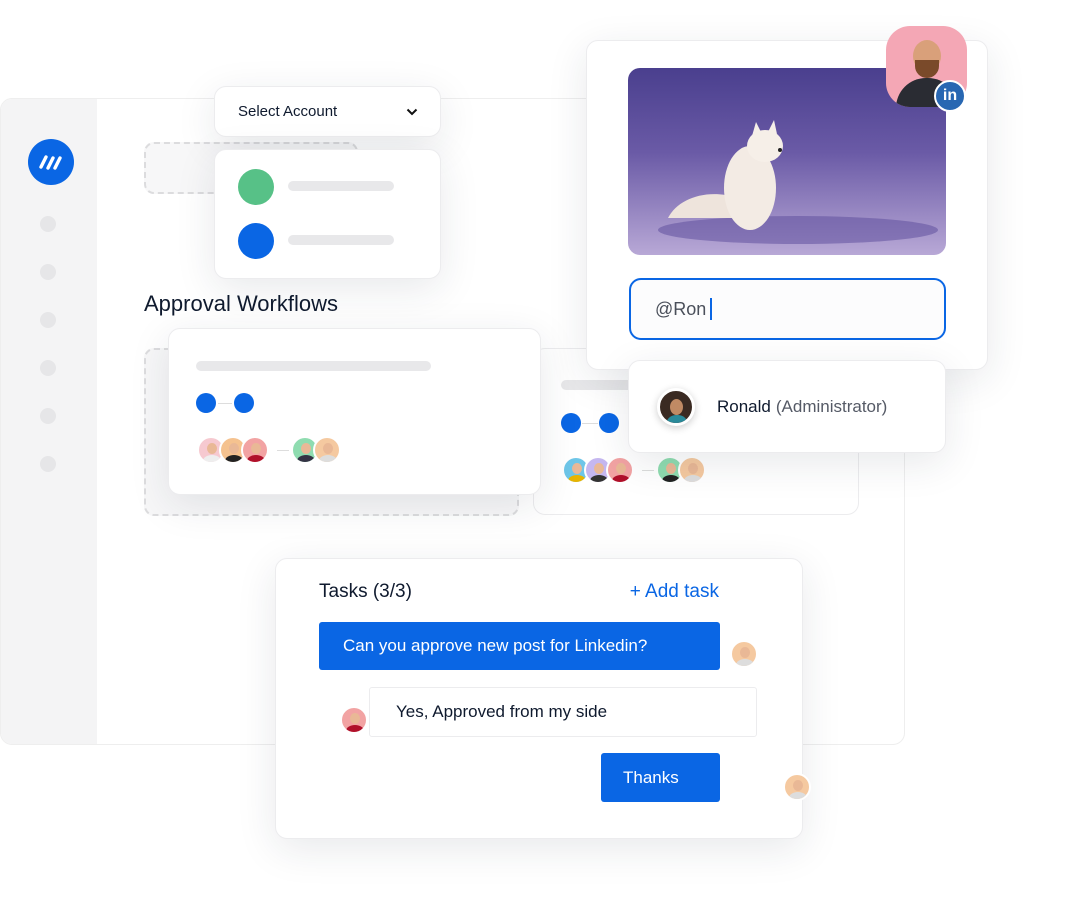 Image resolution: width=1089 pixels, height=900 pixels. I want to click on suggestion-role: (Administrator), so click(831, 406).